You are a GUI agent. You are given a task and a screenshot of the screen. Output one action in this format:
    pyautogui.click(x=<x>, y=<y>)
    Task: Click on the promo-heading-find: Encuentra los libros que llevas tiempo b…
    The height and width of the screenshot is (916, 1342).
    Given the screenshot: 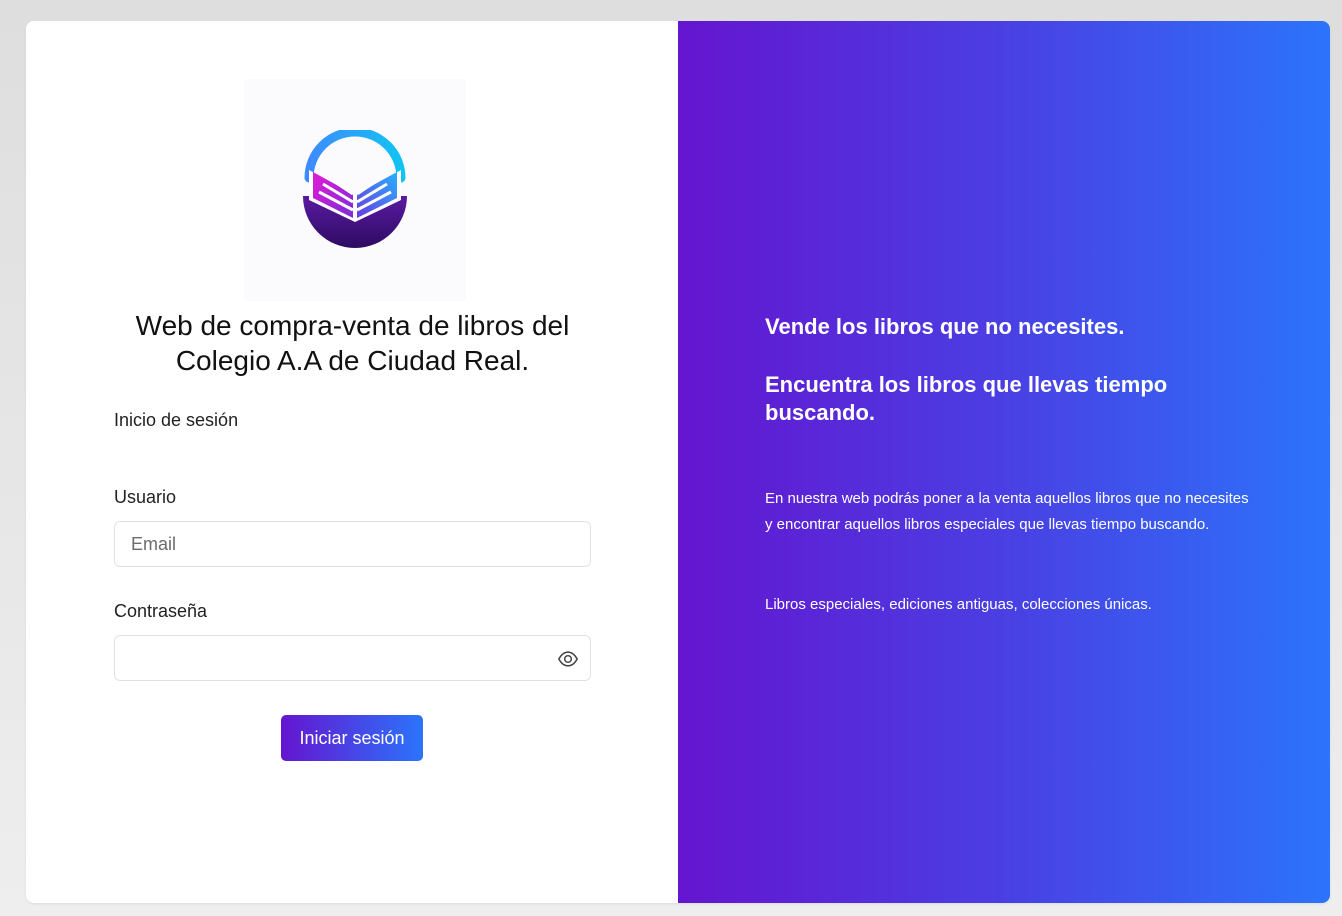 What is the action you would take?
    pyautogui.click(x=966, y=398)
    